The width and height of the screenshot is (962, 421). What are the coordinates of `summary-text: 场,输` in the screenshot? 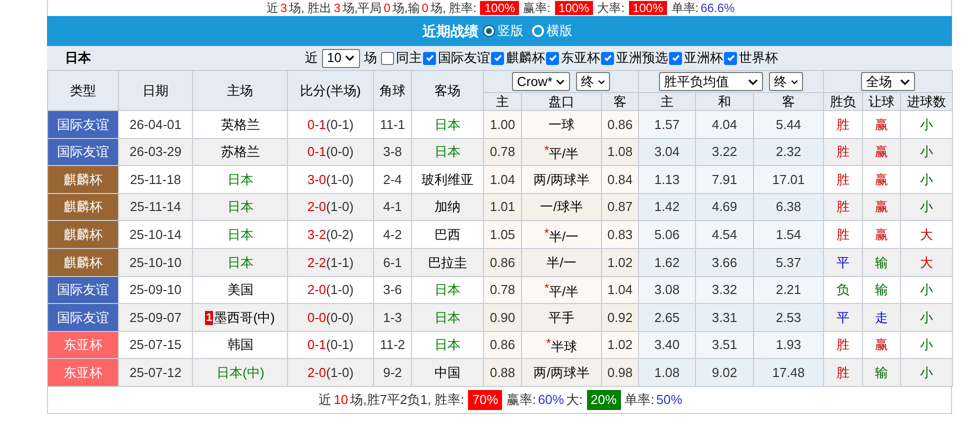 It's located at (406, 8).